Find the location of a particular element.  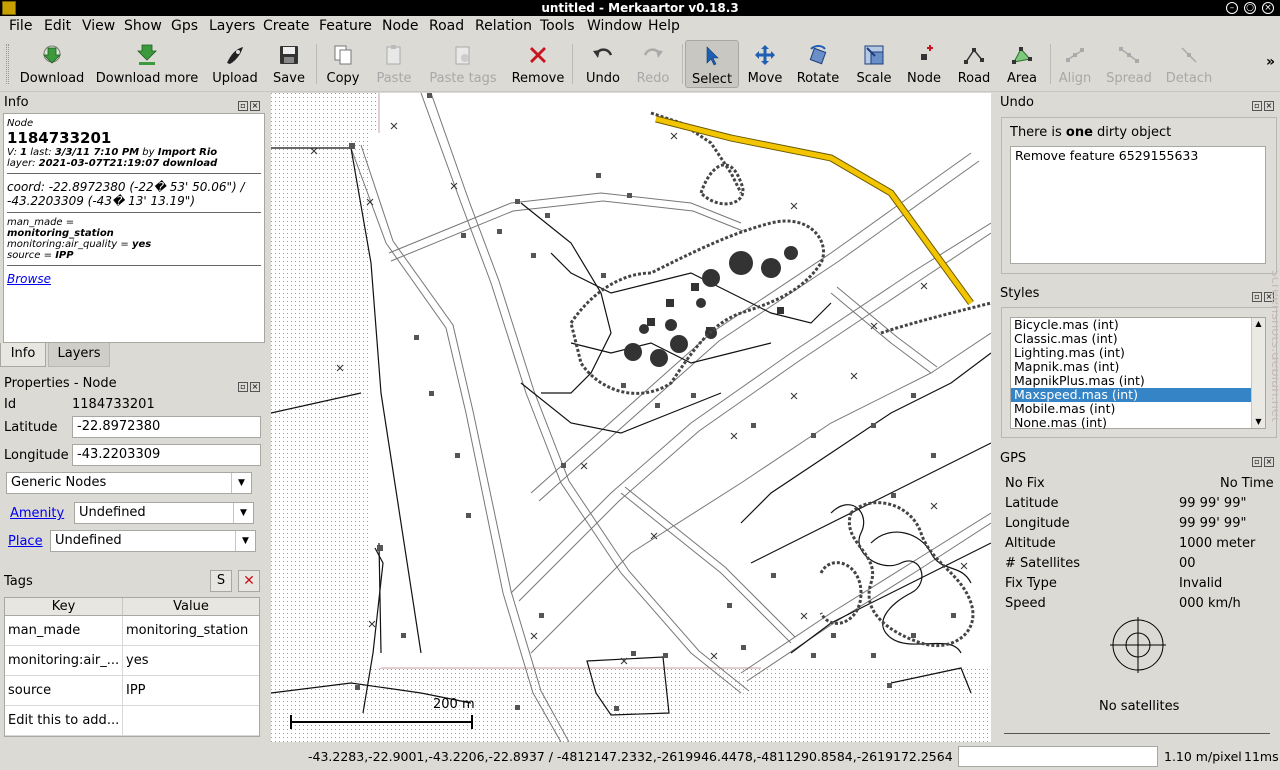

feature-layer-line: layer: 2021-03-07T21:19:07 download is located at coordinates (112, 163).